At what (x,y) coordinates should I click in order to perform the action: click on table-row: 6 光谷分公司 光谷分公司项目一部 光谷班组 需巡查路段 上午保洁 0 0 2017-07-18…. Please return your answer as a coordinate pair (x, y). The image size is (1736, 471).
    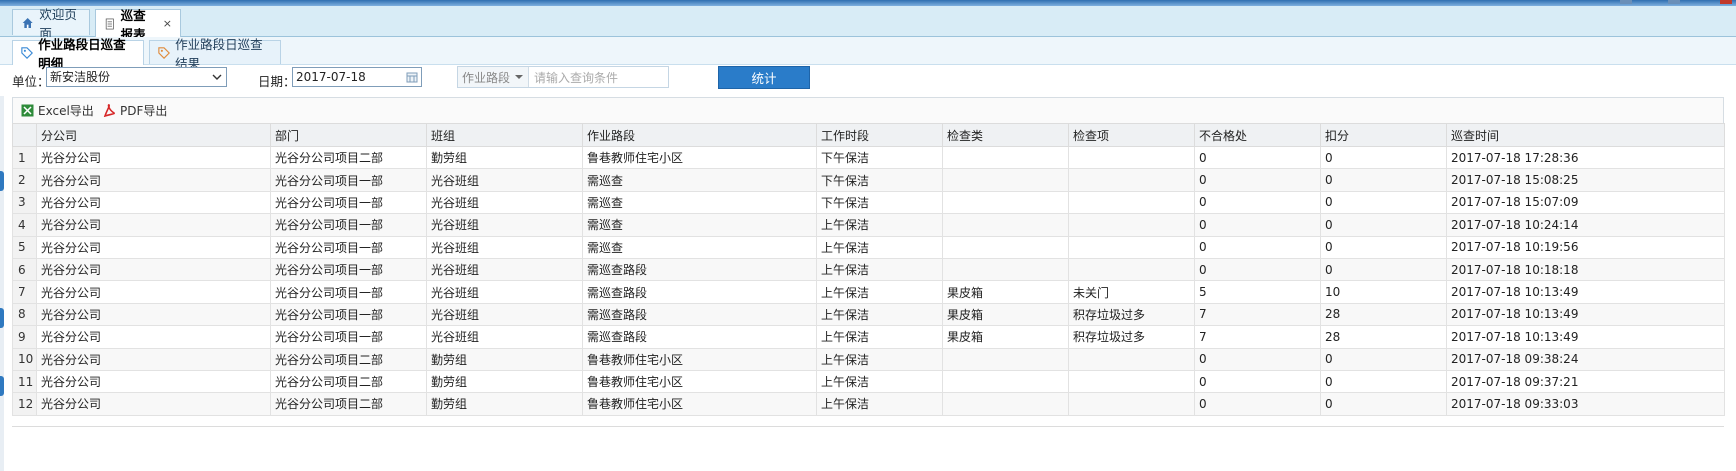
    Looking at the image, I should click on (868, 269).